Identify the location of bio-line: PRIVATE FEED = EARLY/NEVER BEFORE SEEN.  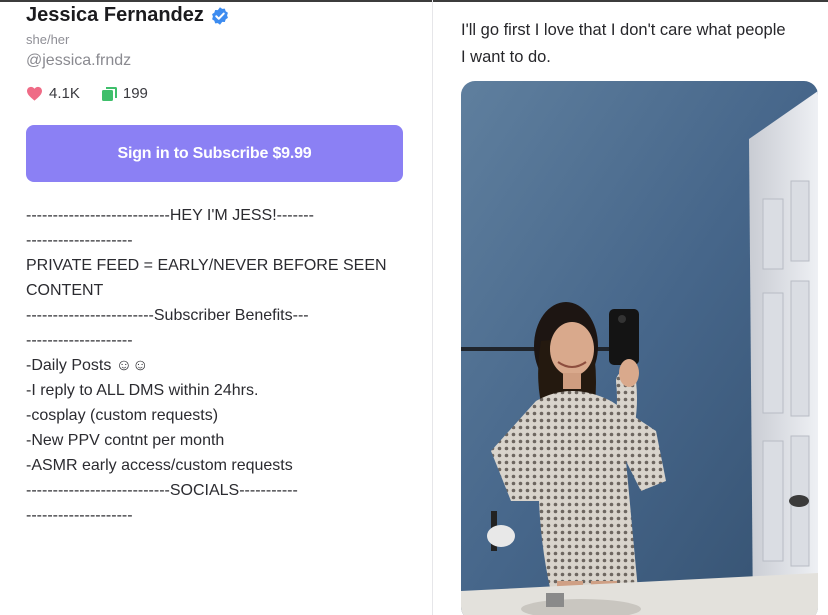
(206, 265).